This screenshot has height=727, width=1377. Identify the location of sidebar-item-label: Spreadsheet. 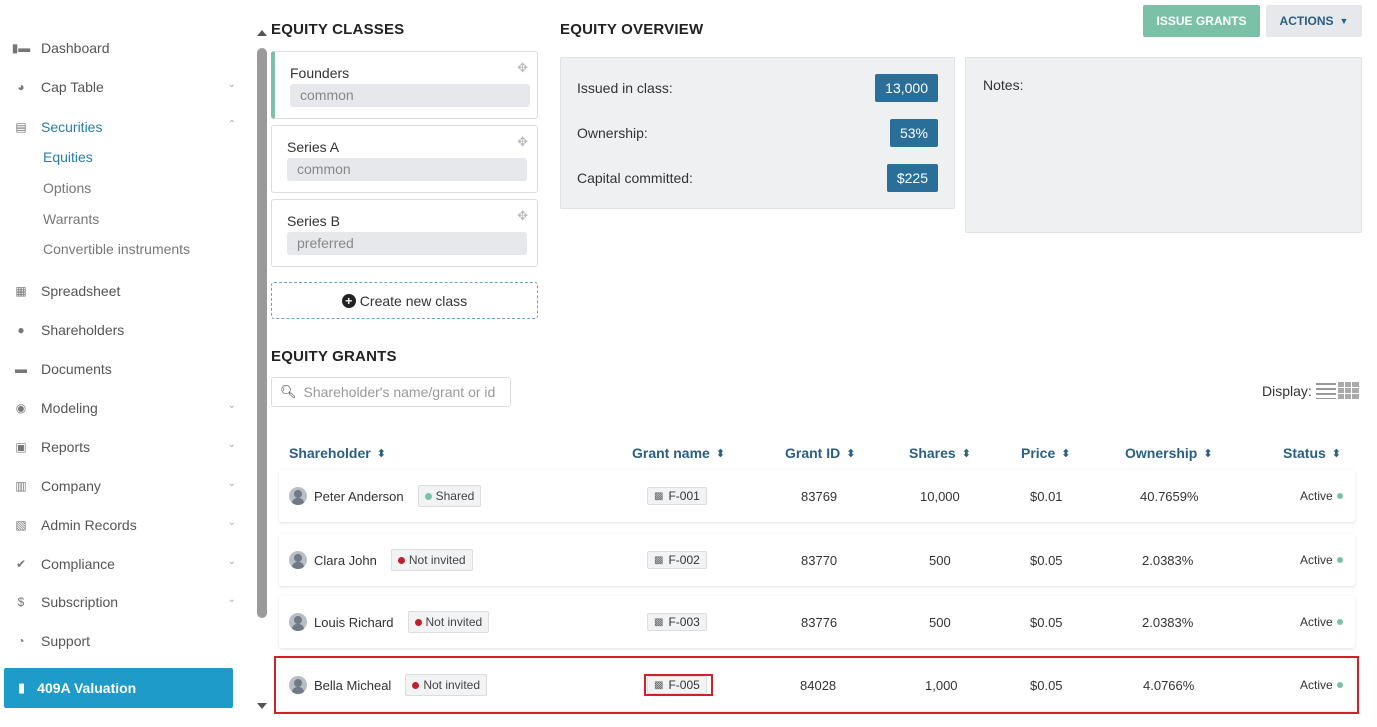
(81, 291).